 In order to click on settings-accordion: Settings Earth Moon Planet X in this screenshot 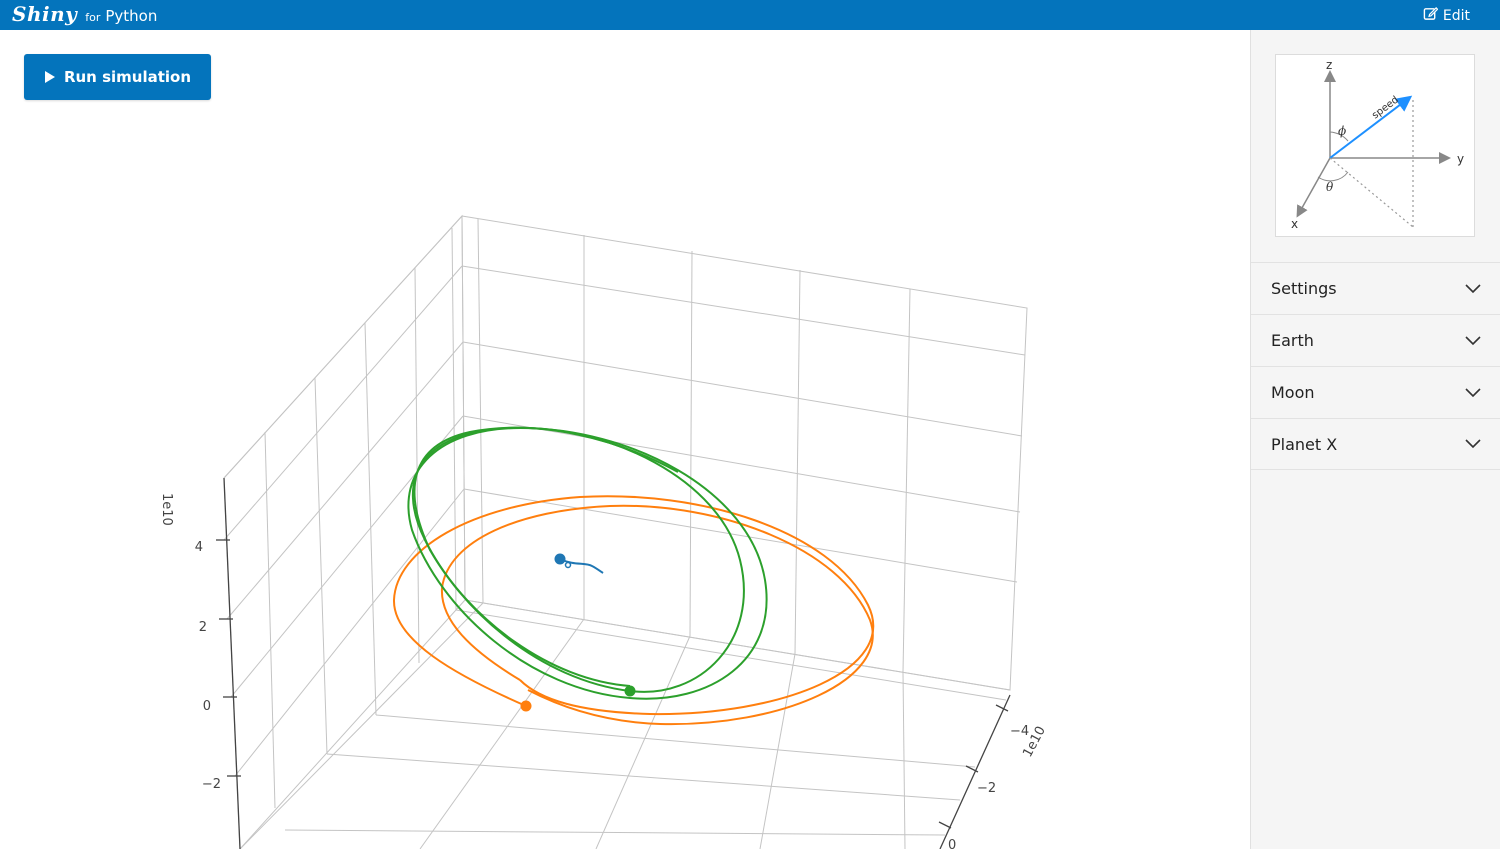, I will do `click(1375, 366)`.